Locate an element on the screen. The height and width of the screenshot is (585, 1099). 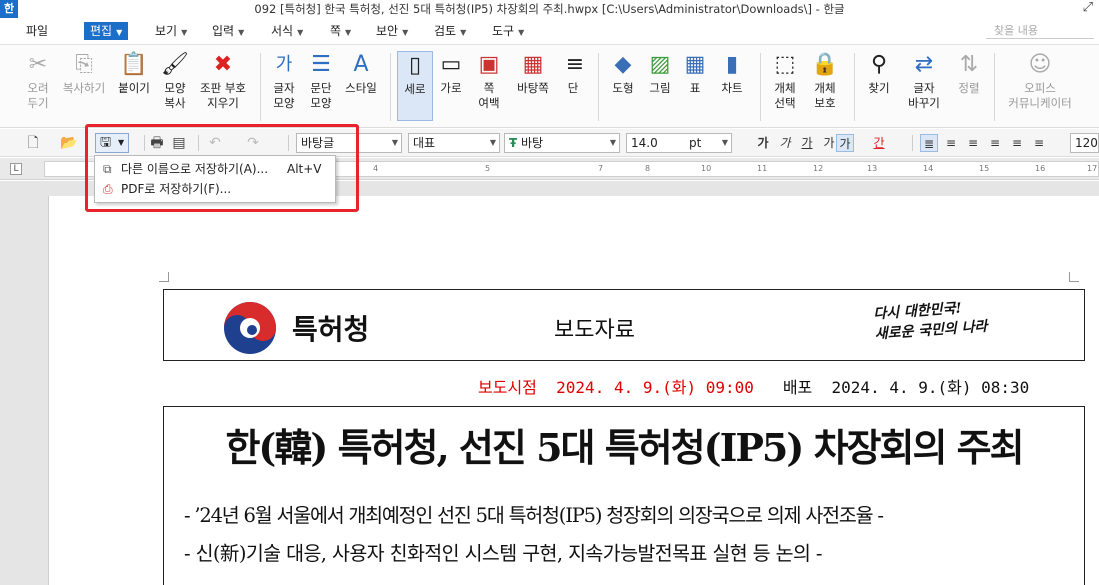
font-size-input: 14.0 pt ▼ is located at coordinates (679, 143).